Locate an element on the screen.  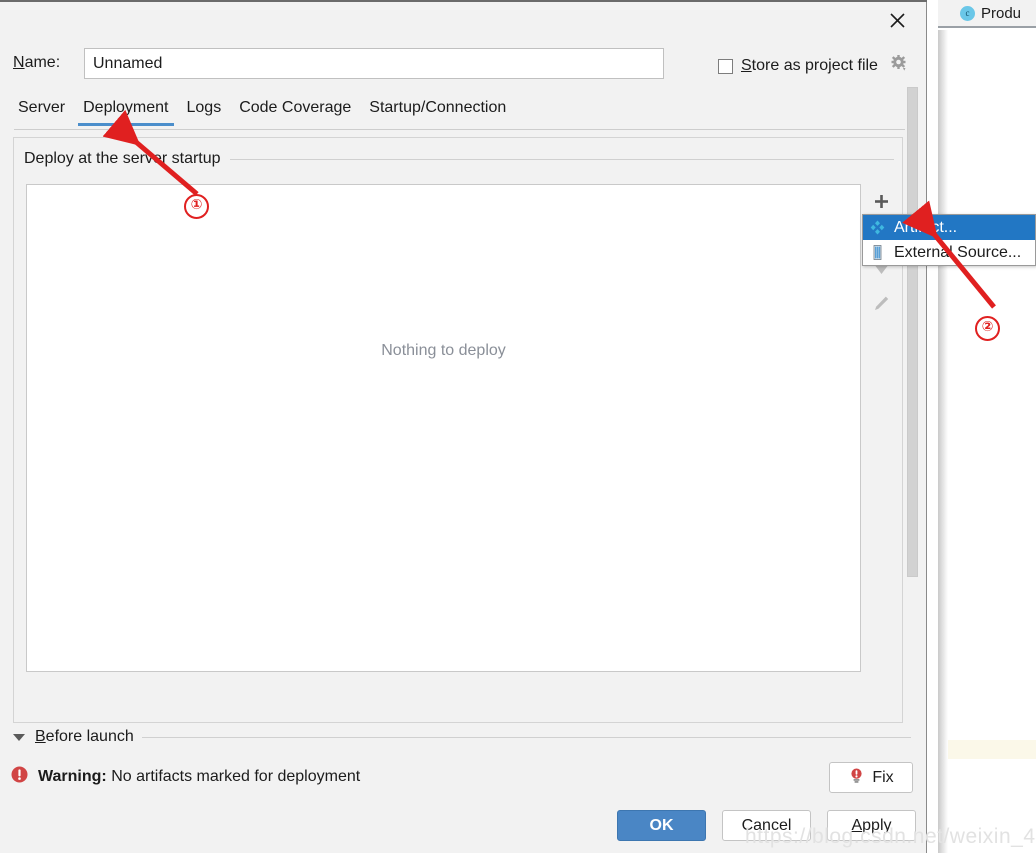
fix-button-label: Fix is located at coordinates (883, 777).